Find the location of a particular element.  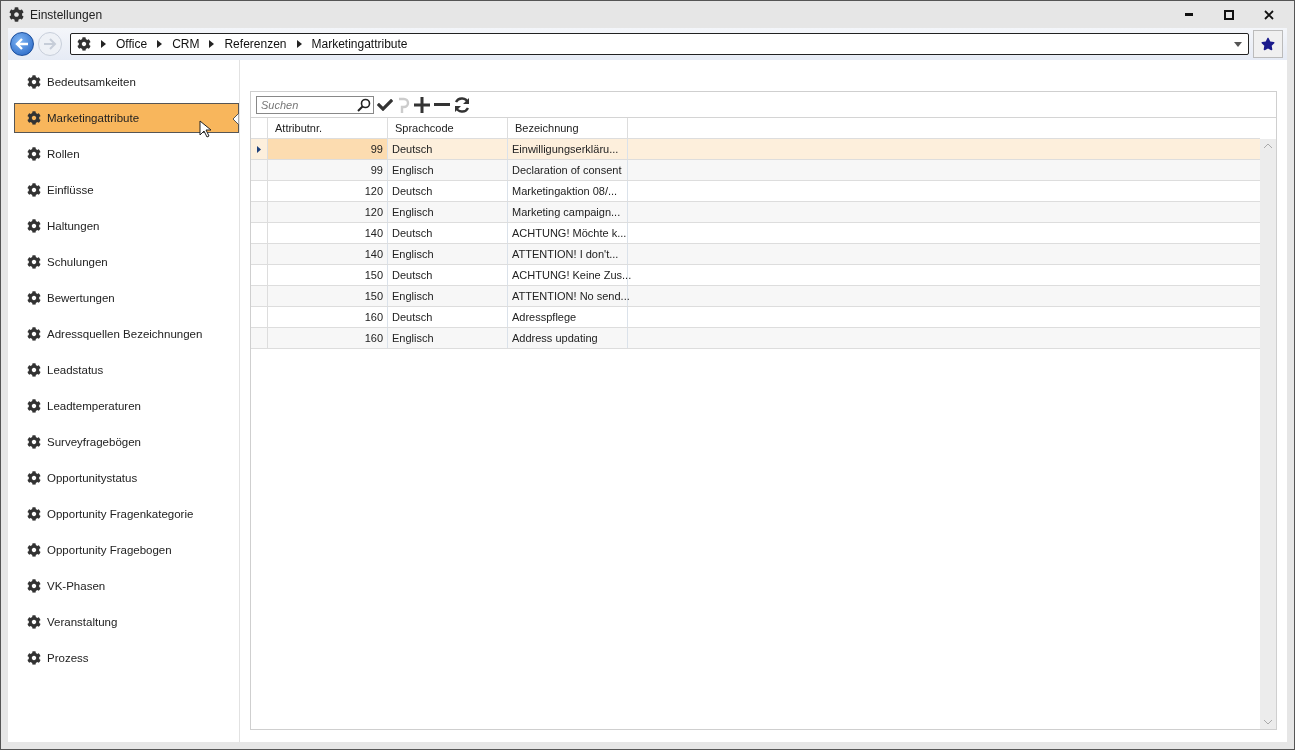

sidebar-item: Opportunity Fragebogen is located at coordinates (126, 550).